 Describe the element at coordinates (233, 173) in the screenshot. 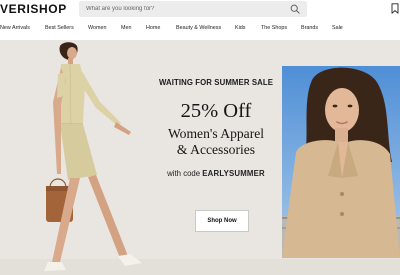

I see `promo-code: EARLYSUMMER` at that location.